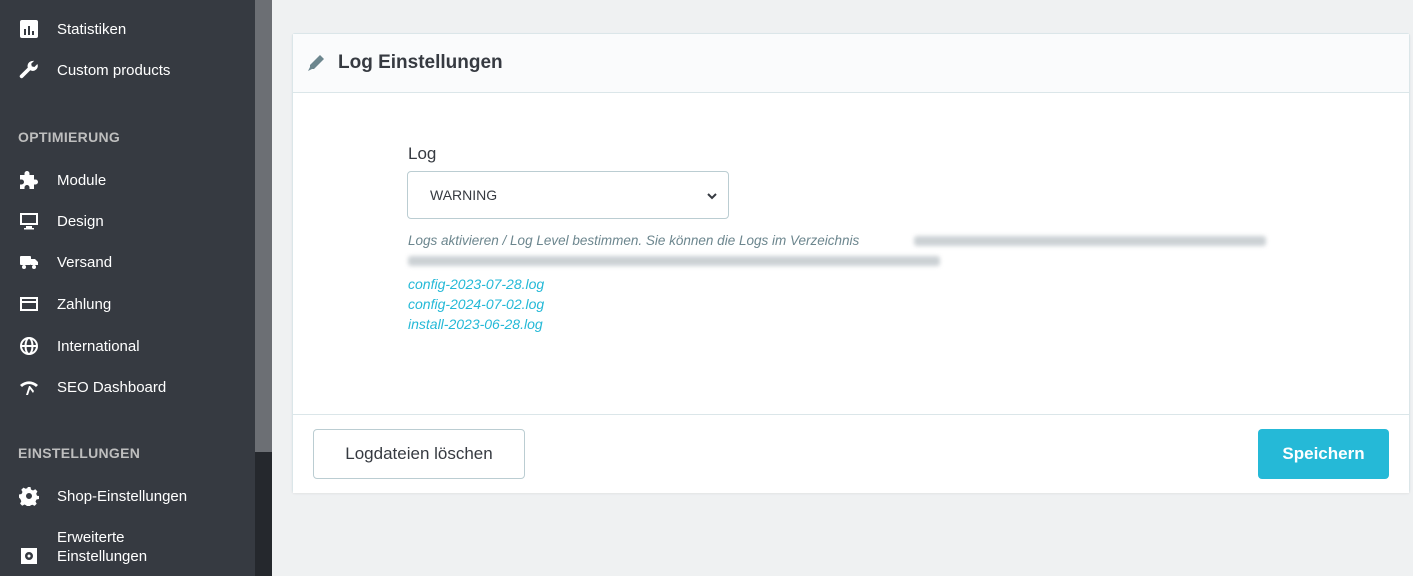  What do you see at coordinates (851, 63) in the screenshot?
I see `card-header: Log Einstellungen` at bounding box center [851, 63].